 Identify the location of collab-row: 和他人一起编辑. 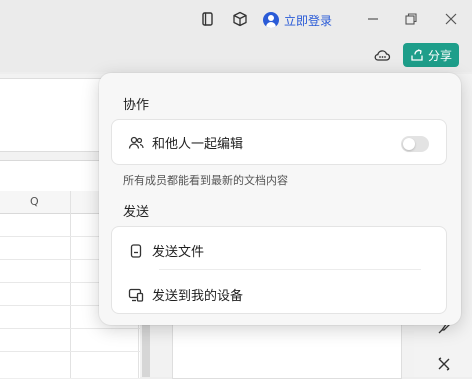
(185, 142).